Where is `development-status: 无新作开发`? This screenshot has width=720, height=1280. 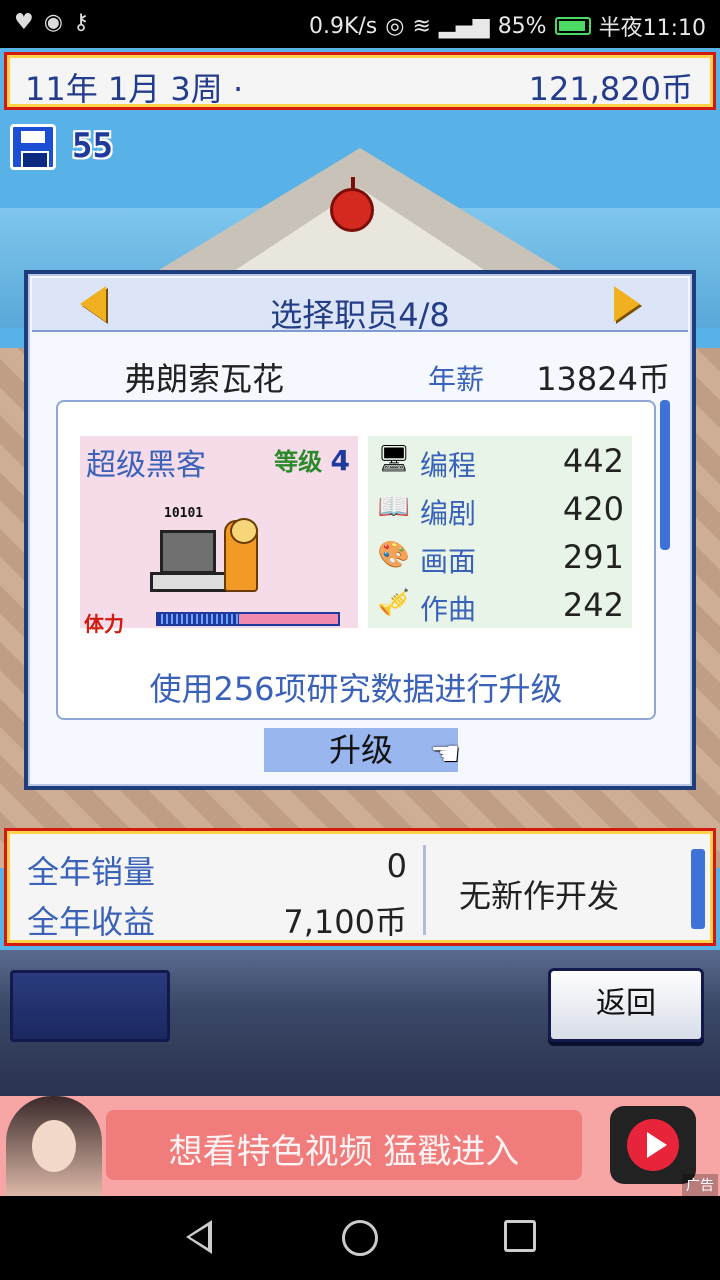 development-status: 无新作开发 is located at coordinates (539, 896).